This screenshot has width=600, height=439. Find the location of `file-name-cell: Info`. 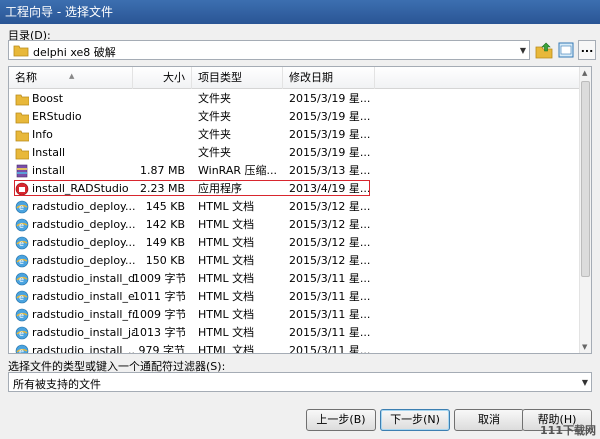

file-name-cell: Info is located at coordinates (75, 135).